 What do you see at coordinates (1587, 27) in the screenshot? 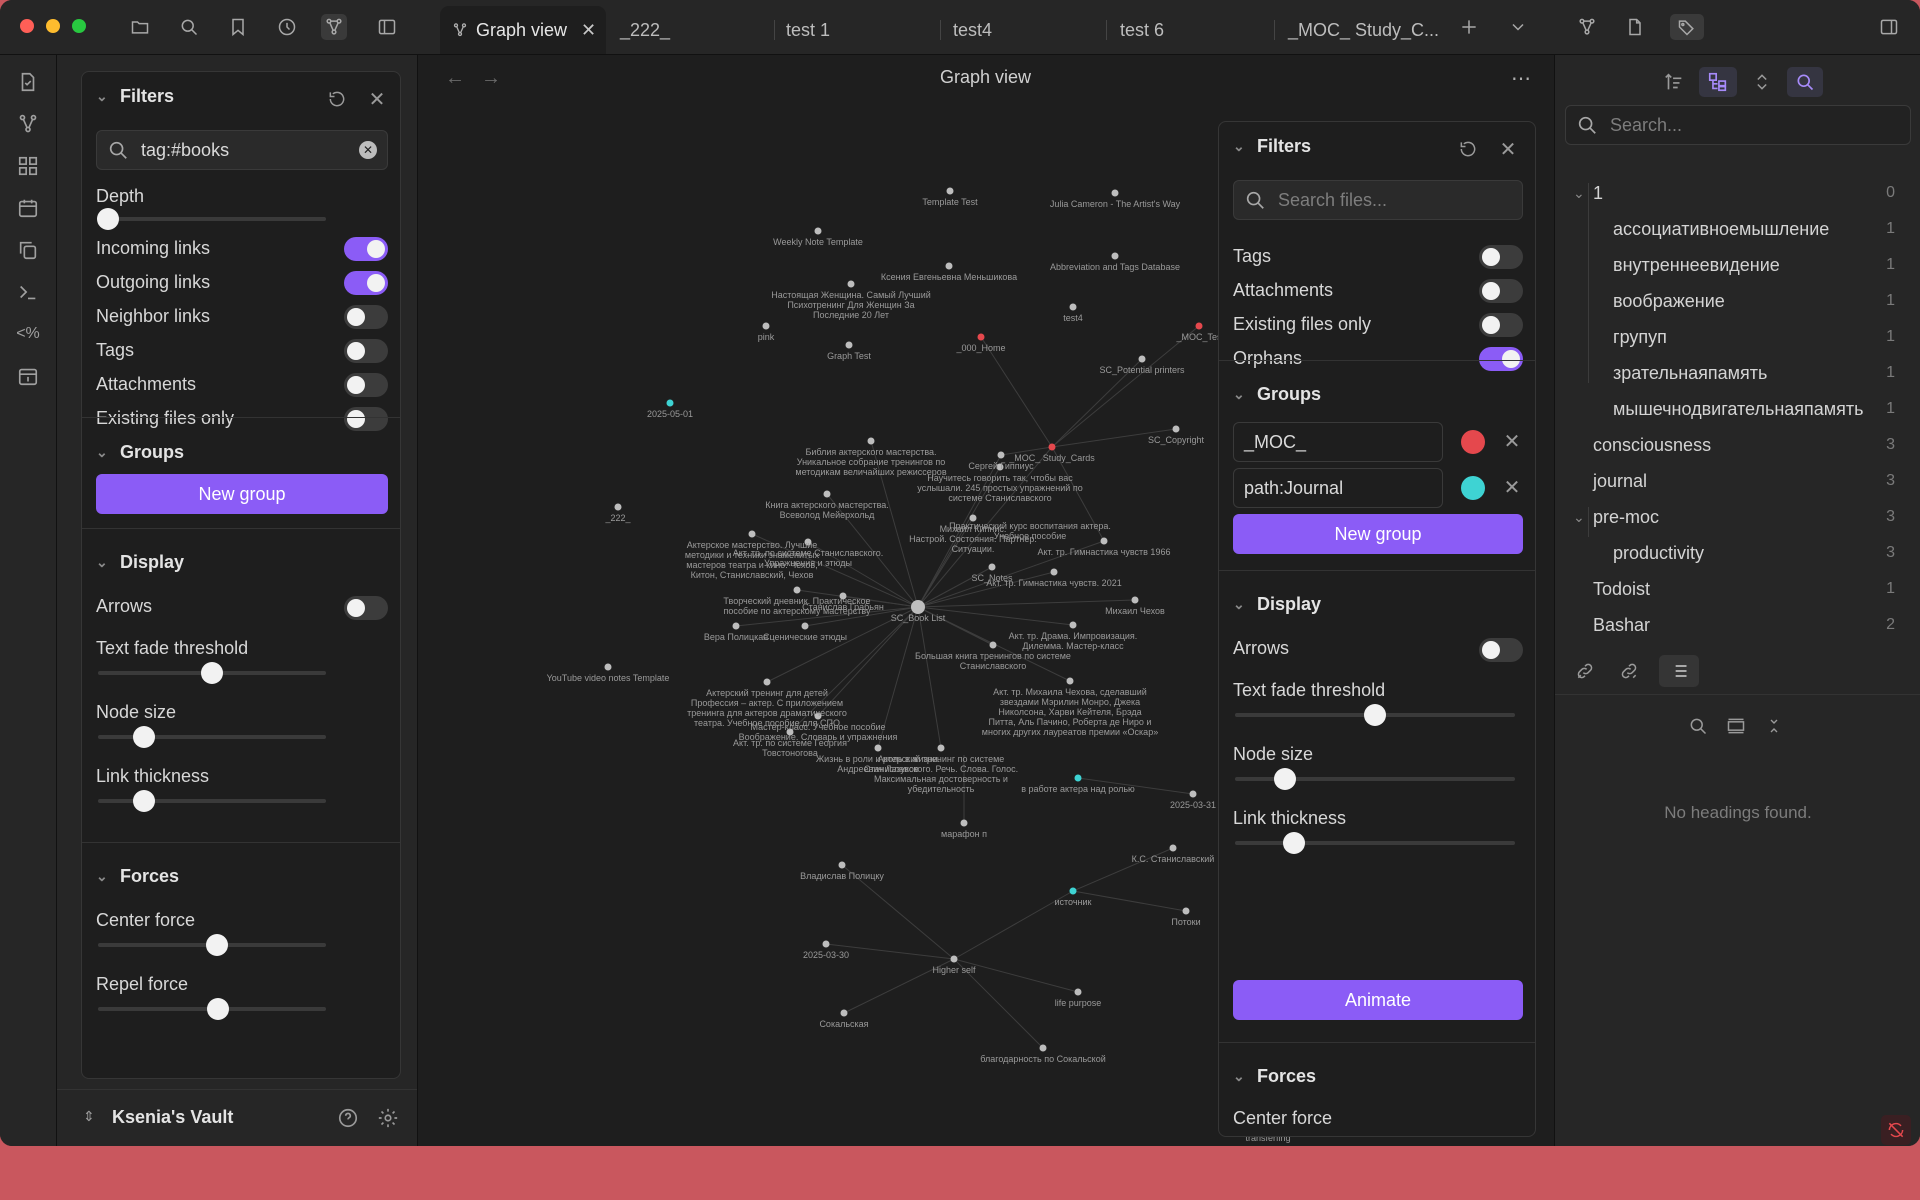
I see `local-graph-icon` at bounding box center [1587, 27].